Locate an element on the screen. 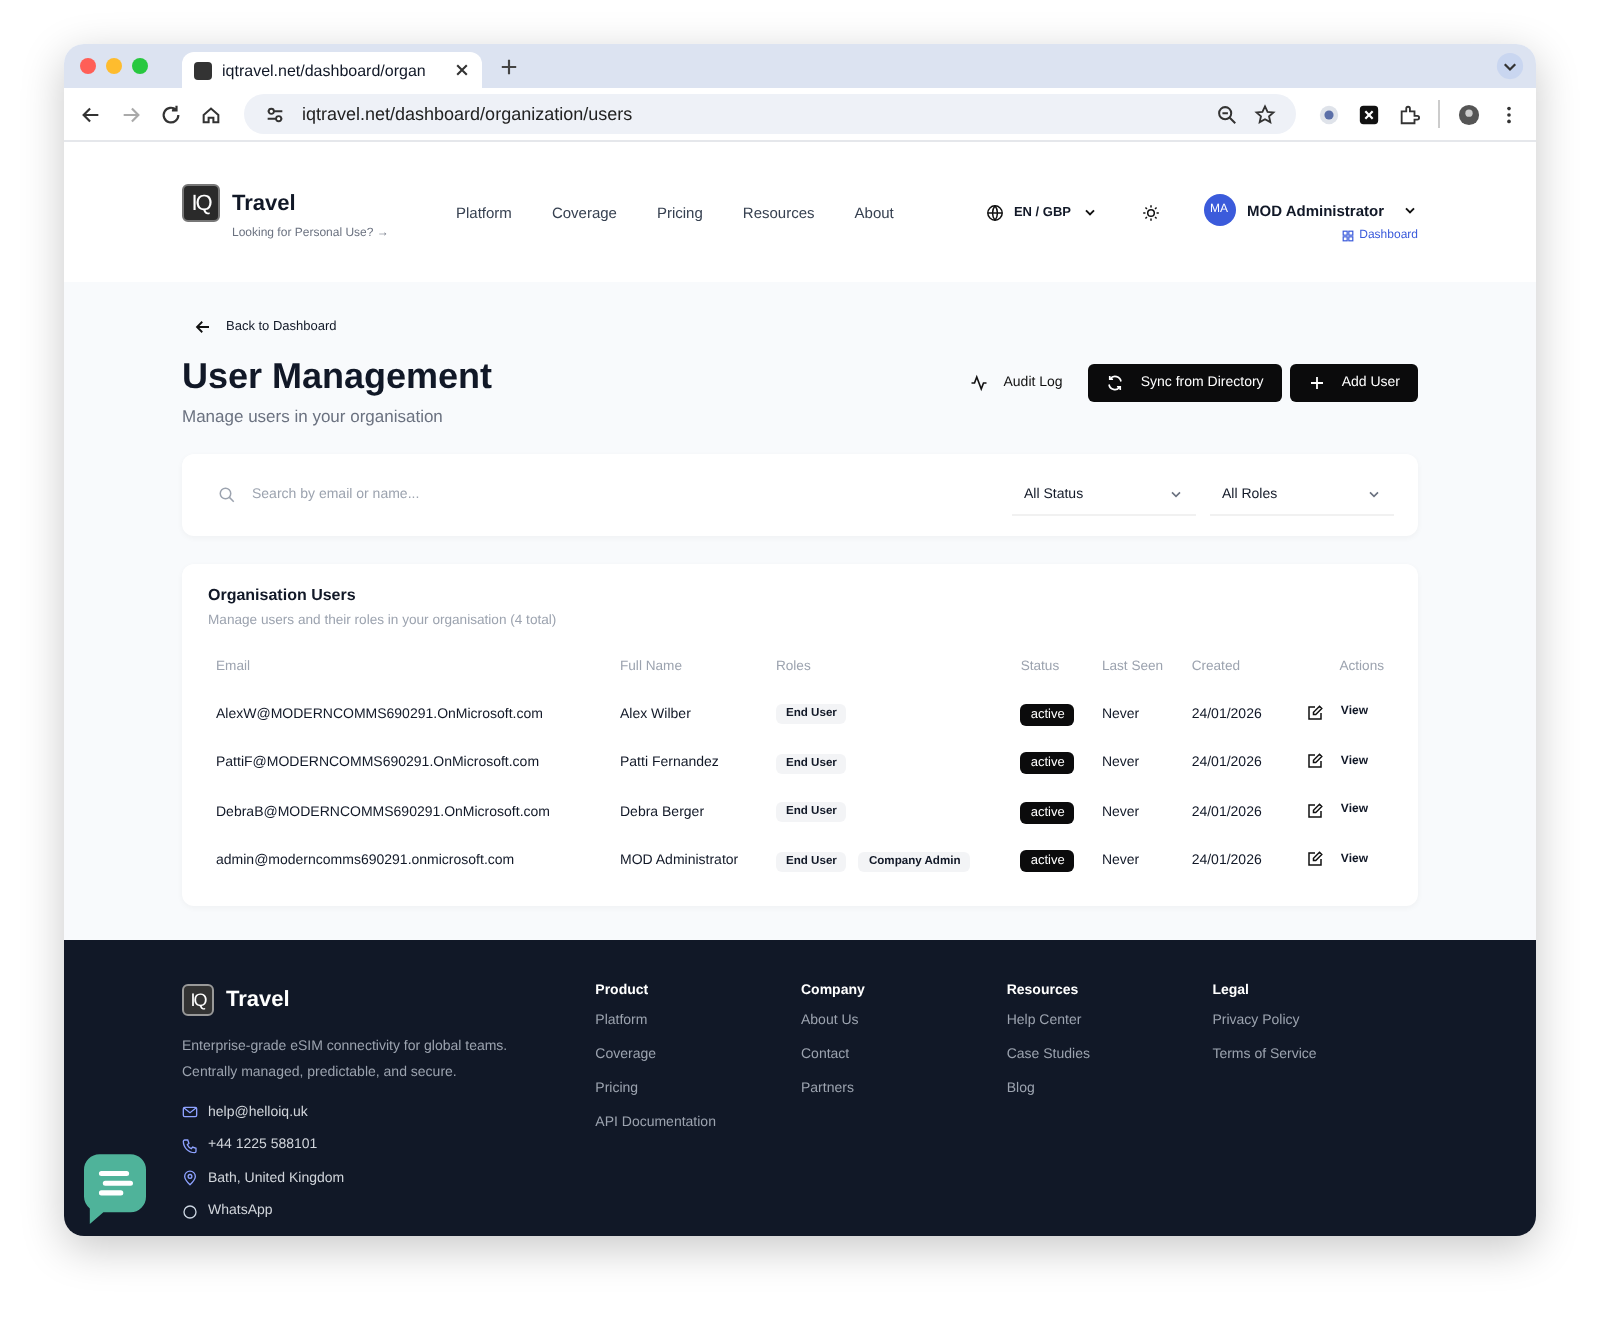 The width and height of the screenshot is (1600, 1322). search-icon is located at coordinates (227, 495).